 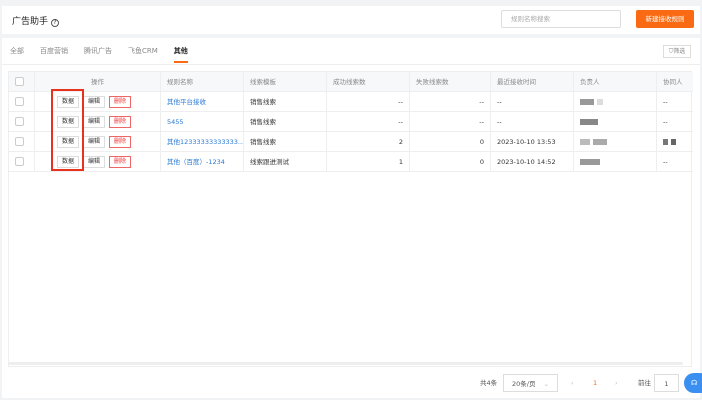 I want to click on table-header: 操作 规则名称 线索模板 成功线索数 失败线索数 最近接收时间 负责人 协同人, so click(x=351, y=82).